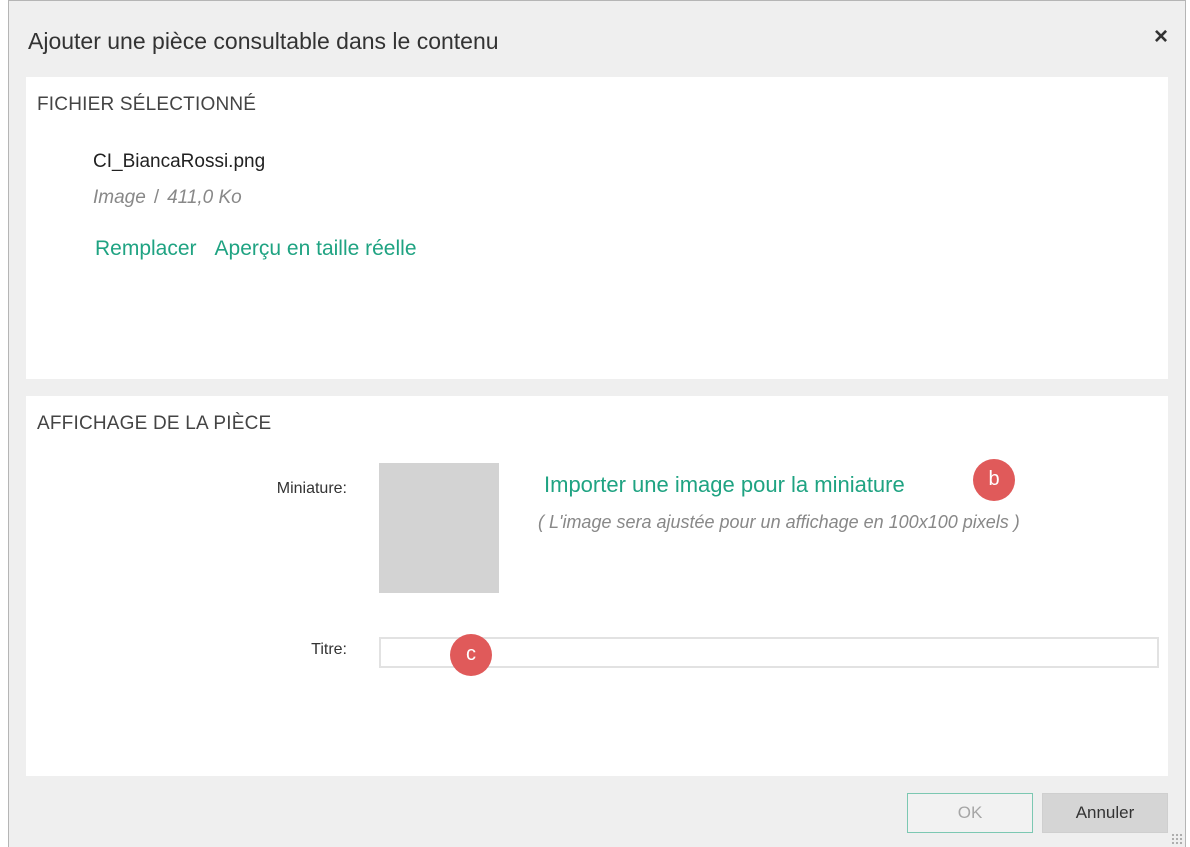 This screenshot has height=847, width=1190. I want to click on file-meta: Image / 411,0 Ko, so click(167, 198).